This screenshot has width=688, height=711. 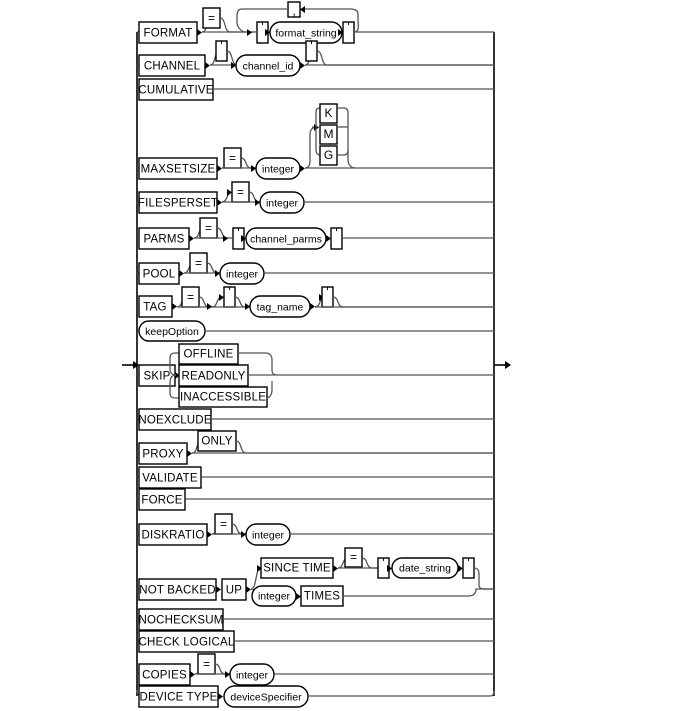 I want to click on maxsetsize-integer-label: integer, so click(x=278, y=169).